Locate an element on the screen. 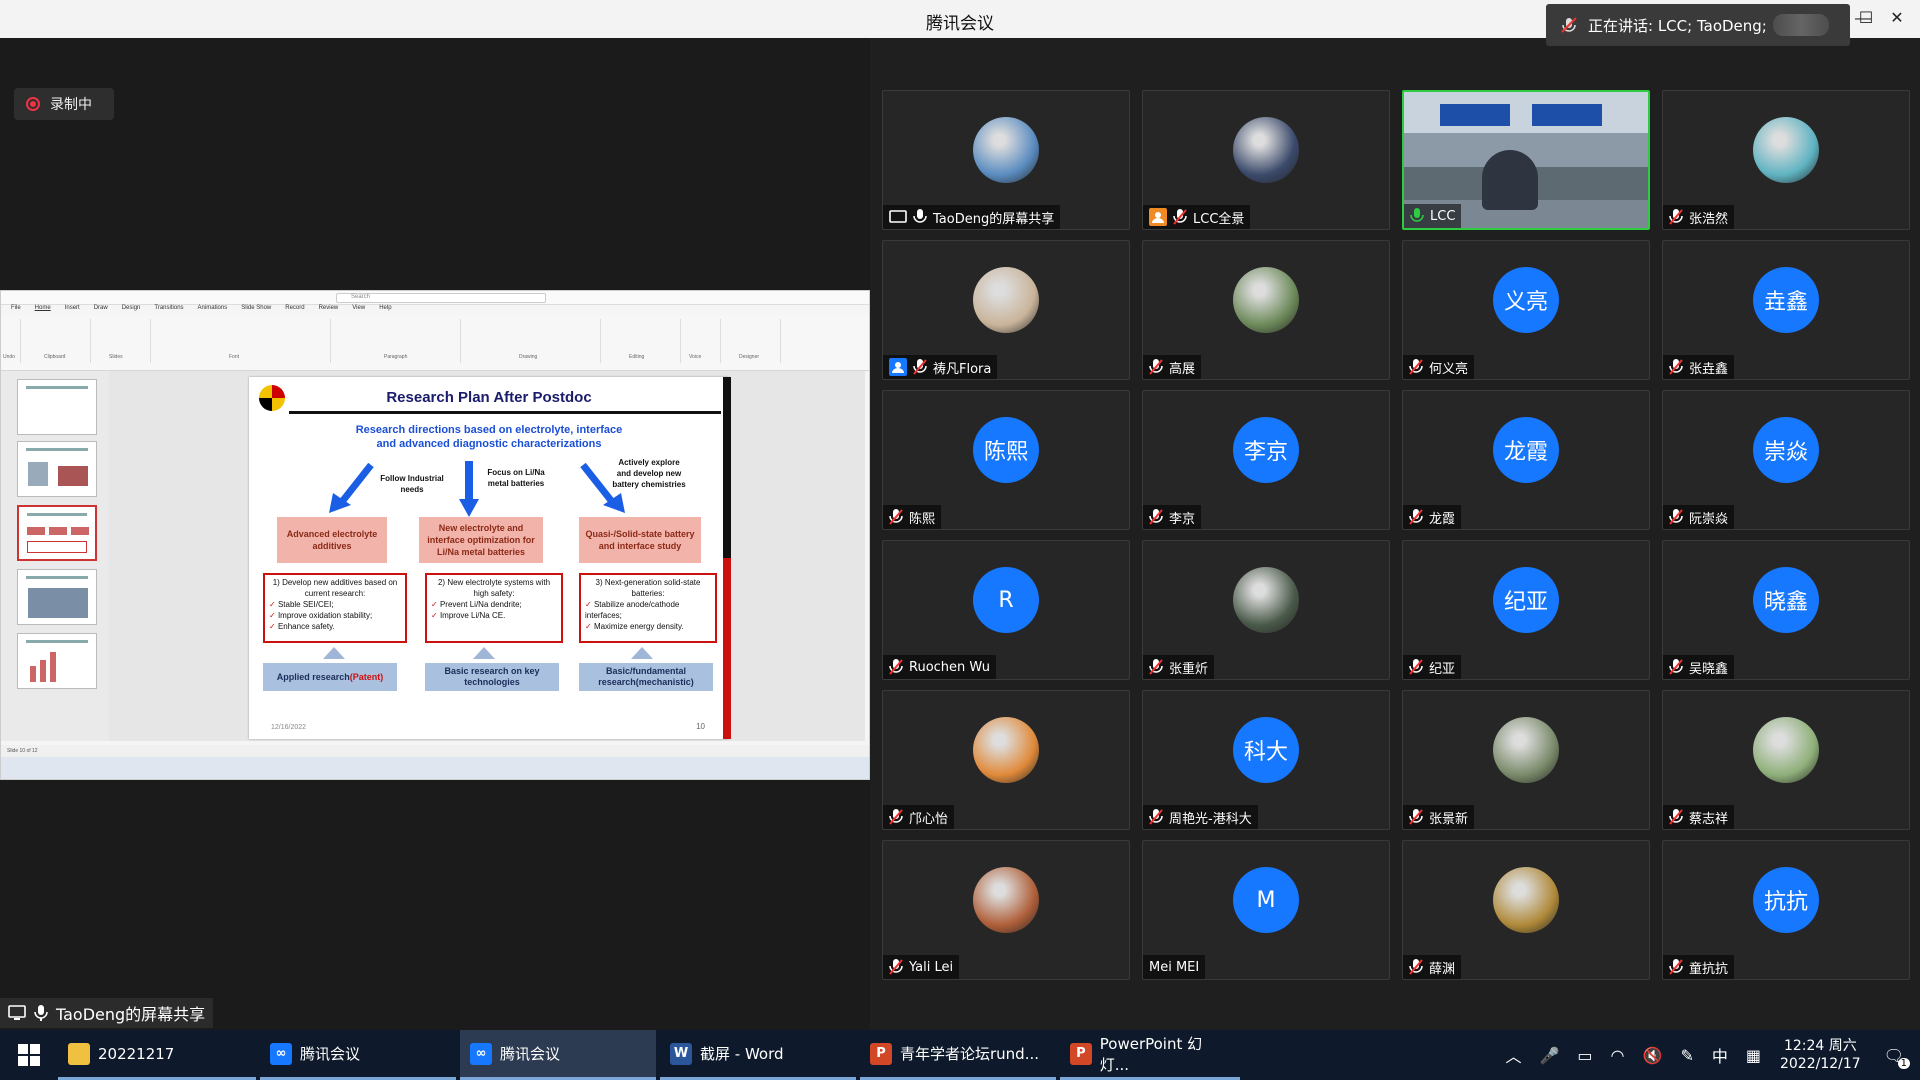 The height and width of the screenshot is (1080, 1920). speaker-muted-icon: 🔇 is located at coordinates (1653, 1055).